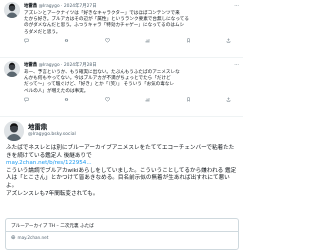  What do you see at coordinates (52, 226) in the screenshot?
I see `card-title: ブルーアーカイブ TH – 二次元裏 ふたば` at bounding box center [52, 226].